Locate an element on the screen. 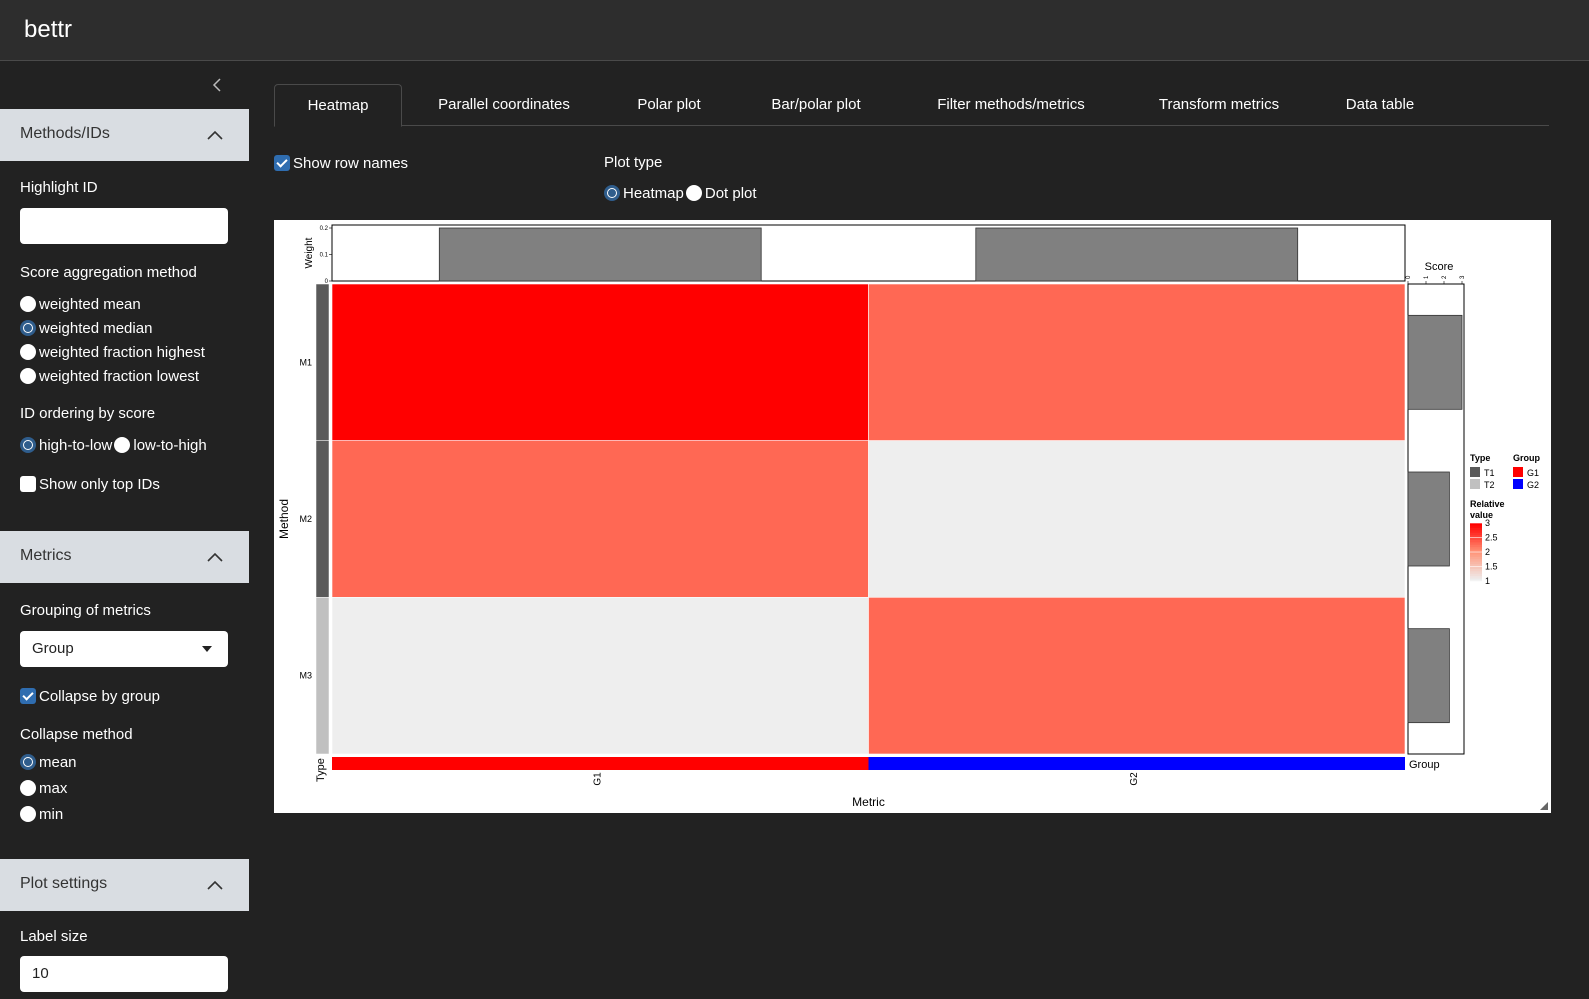  x-axis-label: Metric is located at coordinates (868, 802).